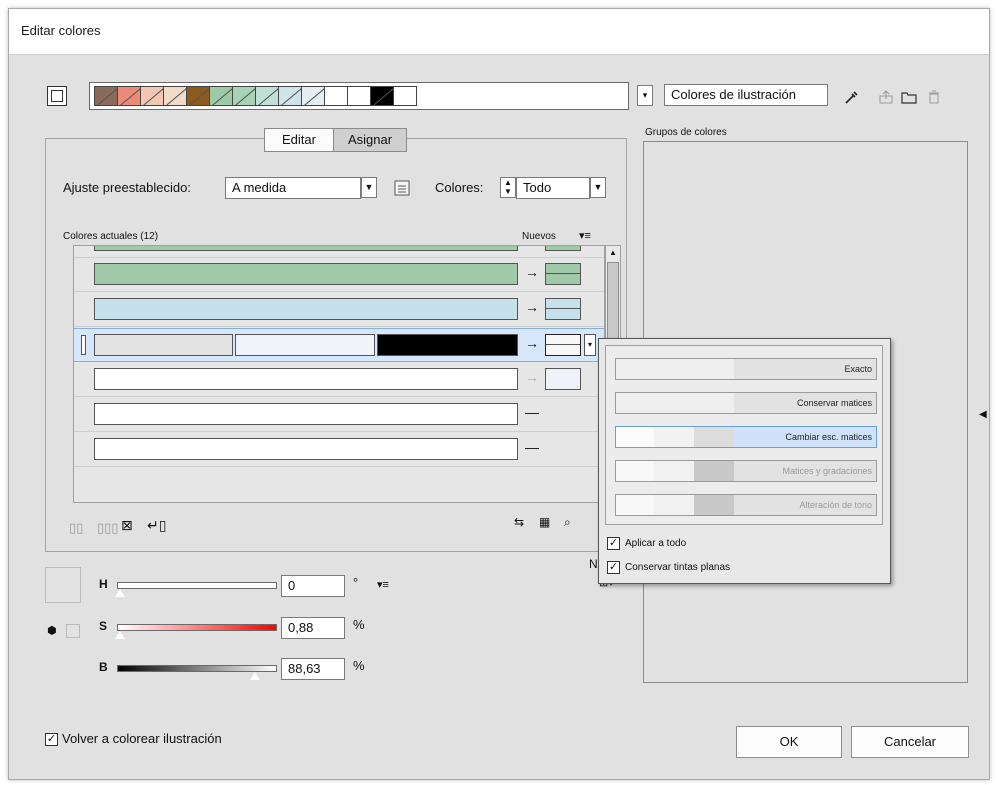  Describe the element at coordinates (678, 567) in the screenshot. I see `preserve-spot-label: Conservar tintas planas` at that location.